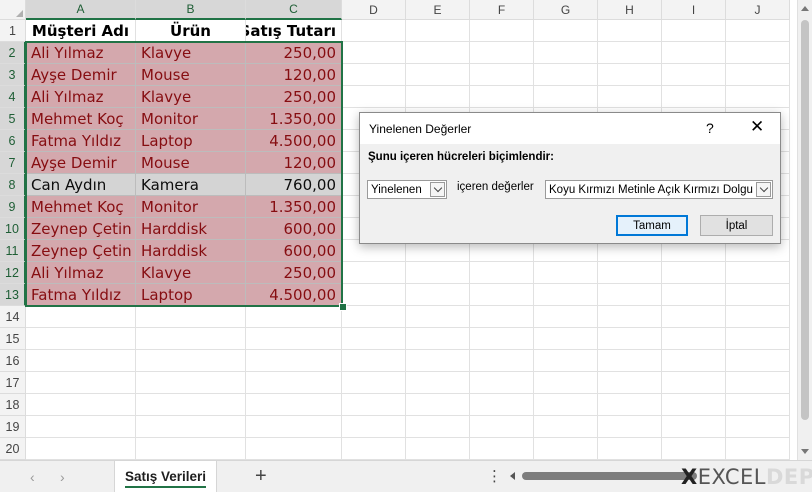 The width and height of the screenshot is (812, 492). I want to click on row-header-5: 5, so click(13, 119).